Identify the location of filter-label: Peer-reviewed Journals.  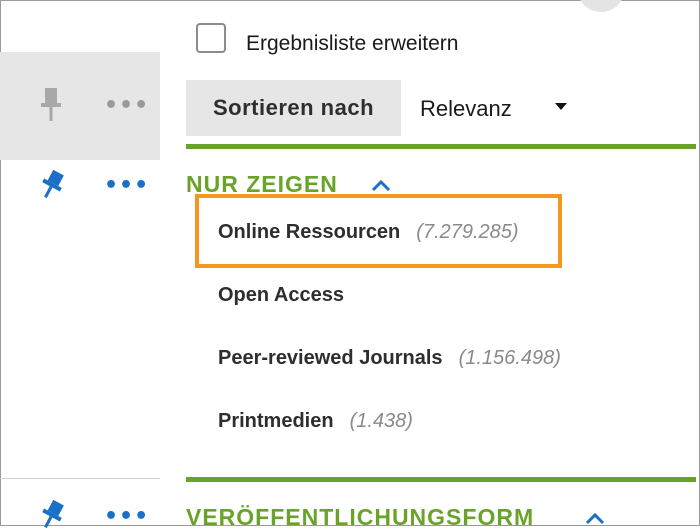
(330, 358).